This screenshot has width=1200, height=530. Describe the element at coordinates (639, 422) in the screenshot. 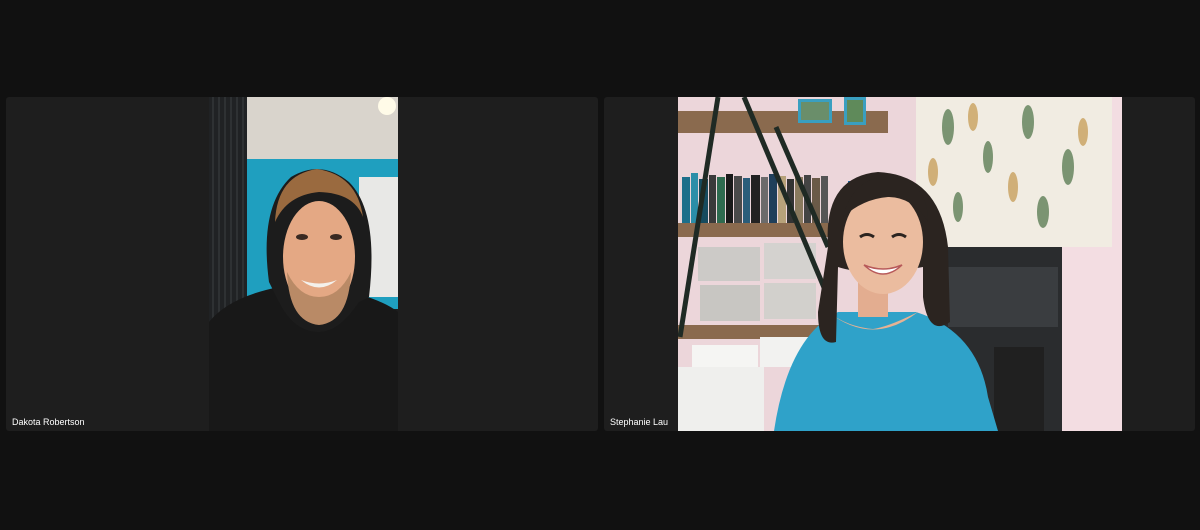

I see `participant-name-label: Stephanie Lau` at that location.